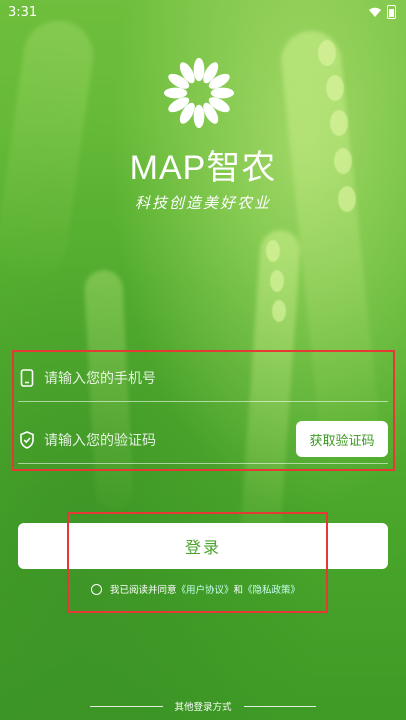 The height and width of the screenshot is (720, 406). Describe the element at coordinates (203, 13) in the screenshot. I see `status-bar: 3:31` at that location.